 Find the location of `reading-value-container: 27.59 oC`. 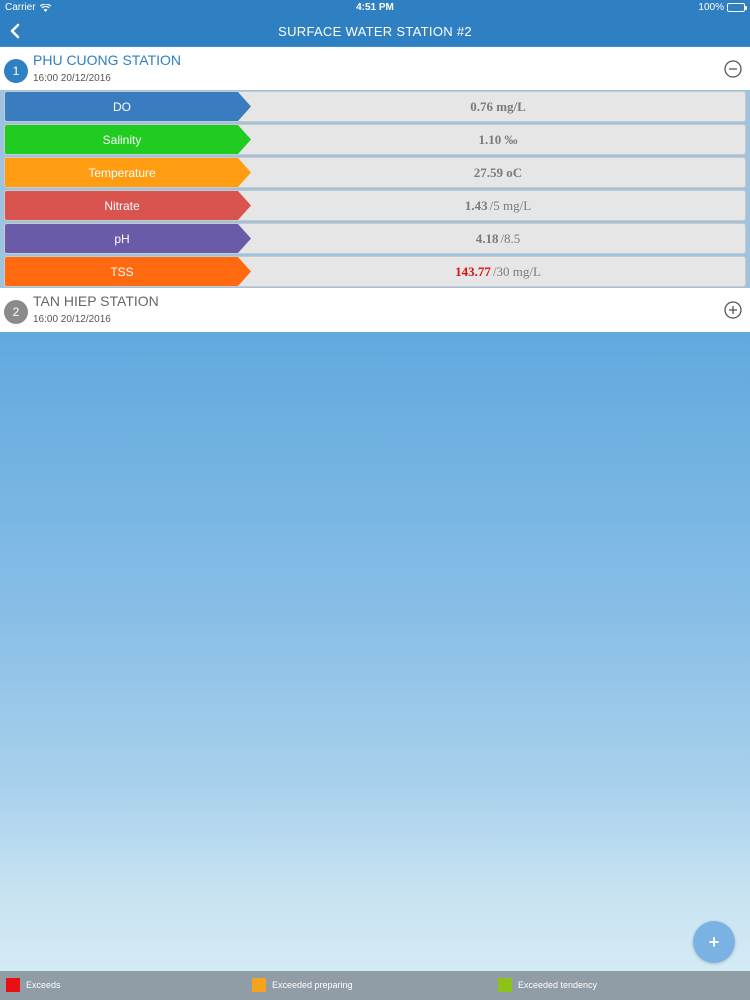

reading-value-container: 27.59 oC is located at coordinates (498, 172).